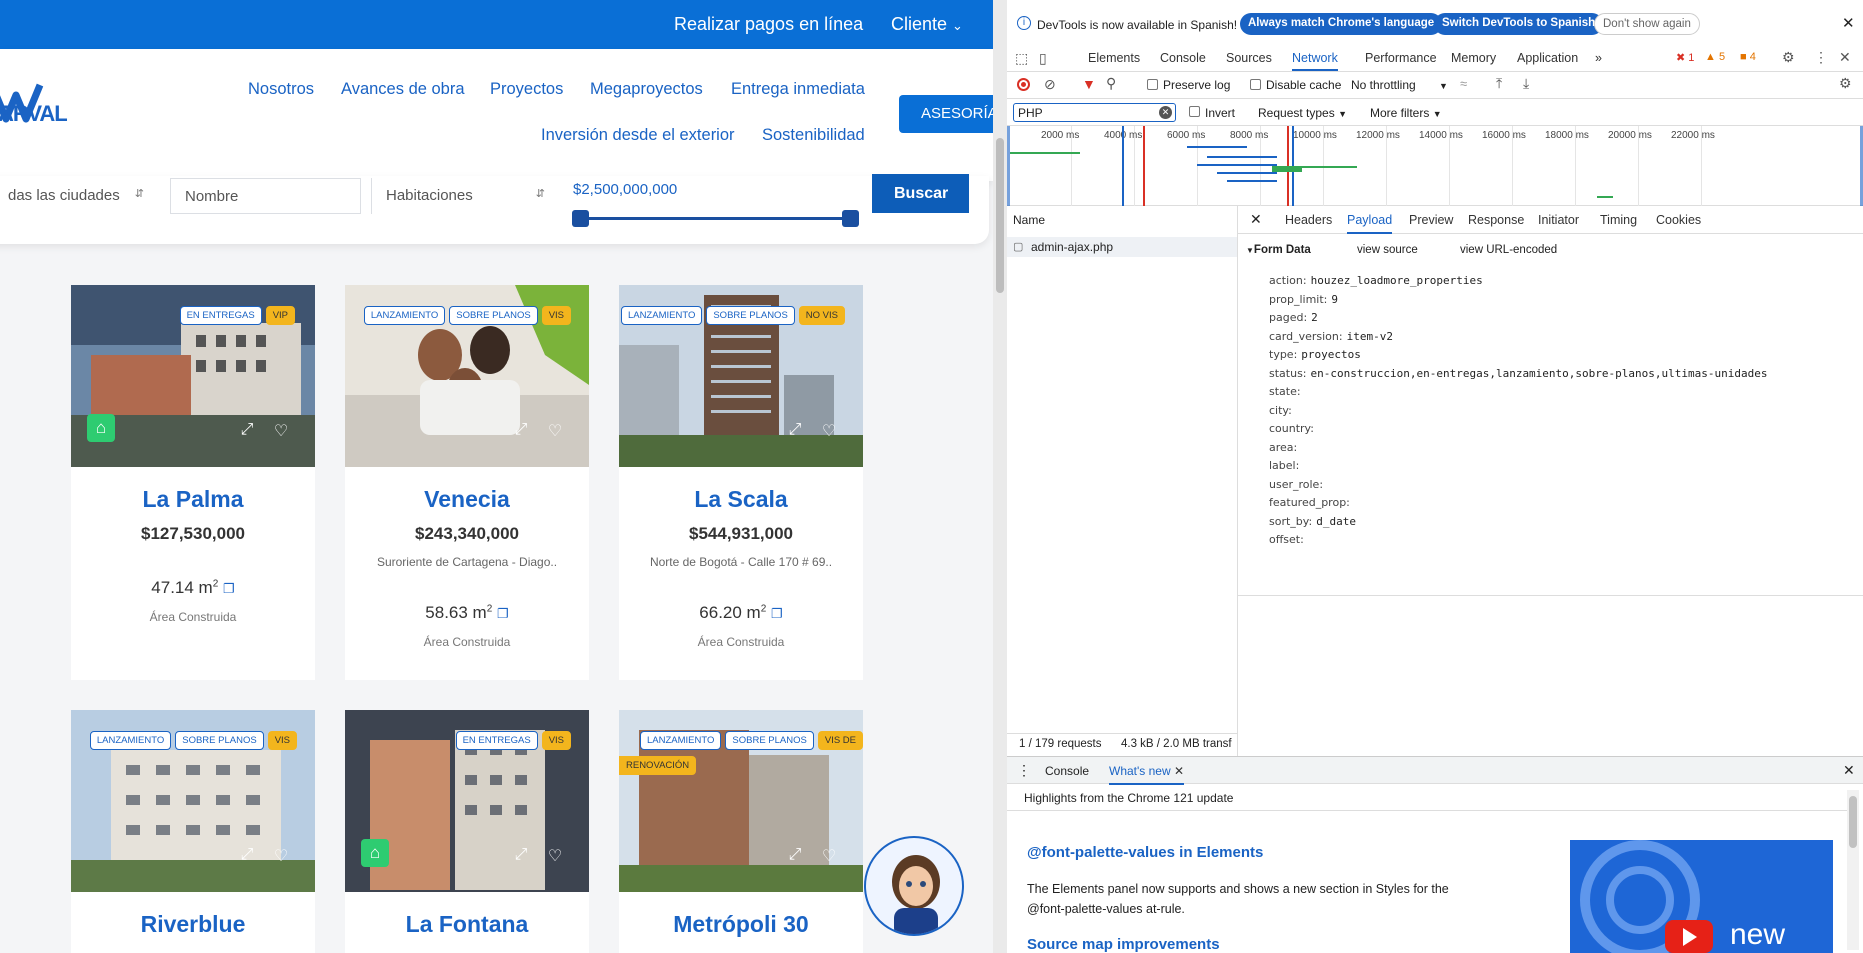 The image size is (1863, 953). I want to click on drawer-menu-icon: ⋮, so click(1024, 770).